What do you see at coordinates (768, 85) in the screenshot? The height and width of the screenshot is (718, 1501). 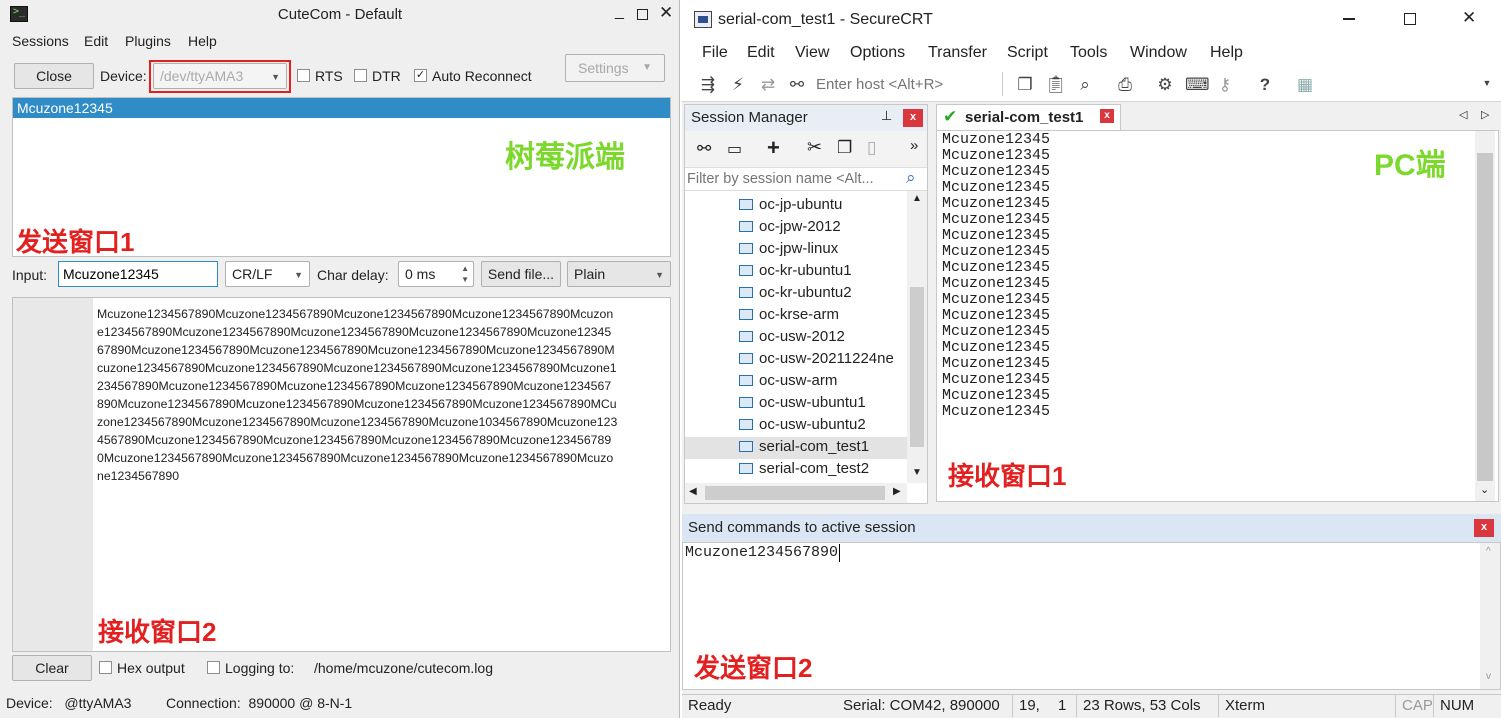 I see `reconnect-icon: ⇄` at bounding box center [768, 85].